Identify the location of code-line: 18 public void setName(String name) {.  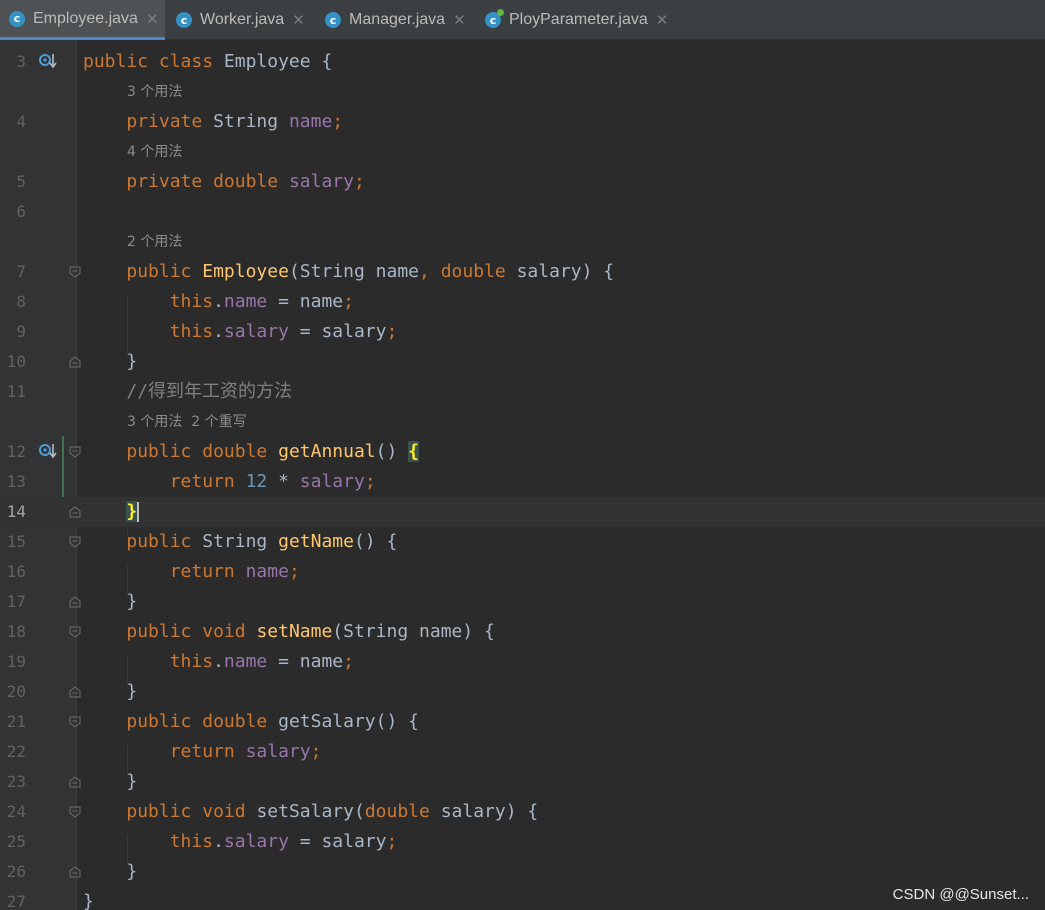
(522, 632).